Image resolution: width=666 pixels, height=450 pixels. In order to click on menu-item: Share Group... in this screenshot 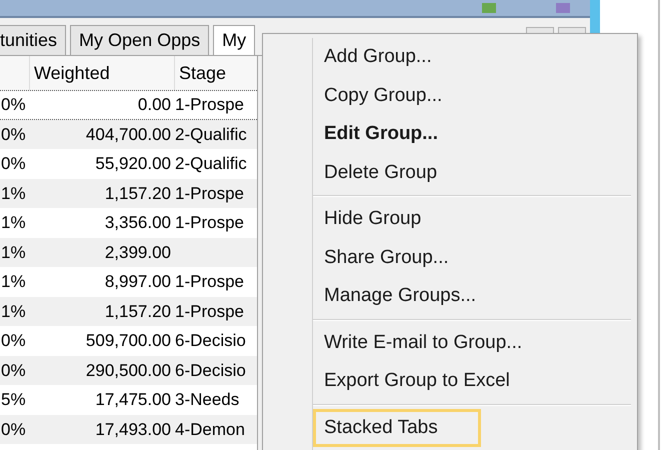, I will do `click(402, 257)`.